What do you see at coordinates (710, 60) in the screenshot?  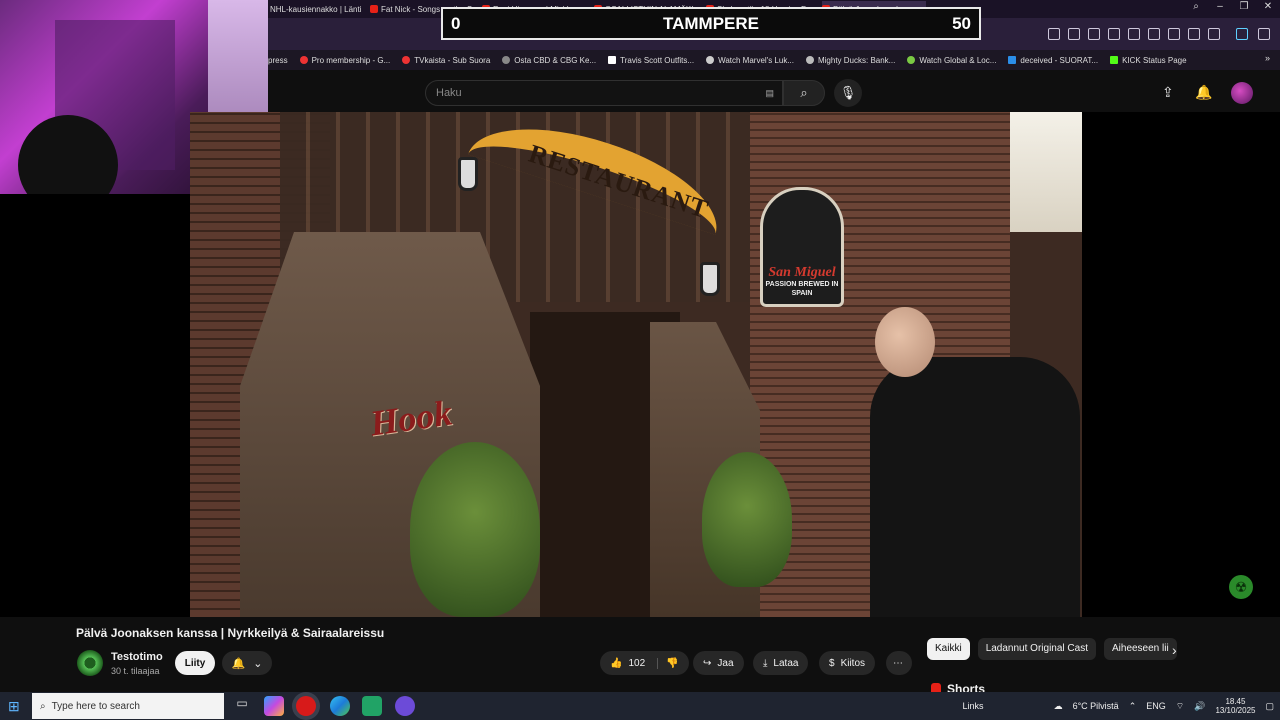 I see `link-icon` at bounding box center [710, 60].